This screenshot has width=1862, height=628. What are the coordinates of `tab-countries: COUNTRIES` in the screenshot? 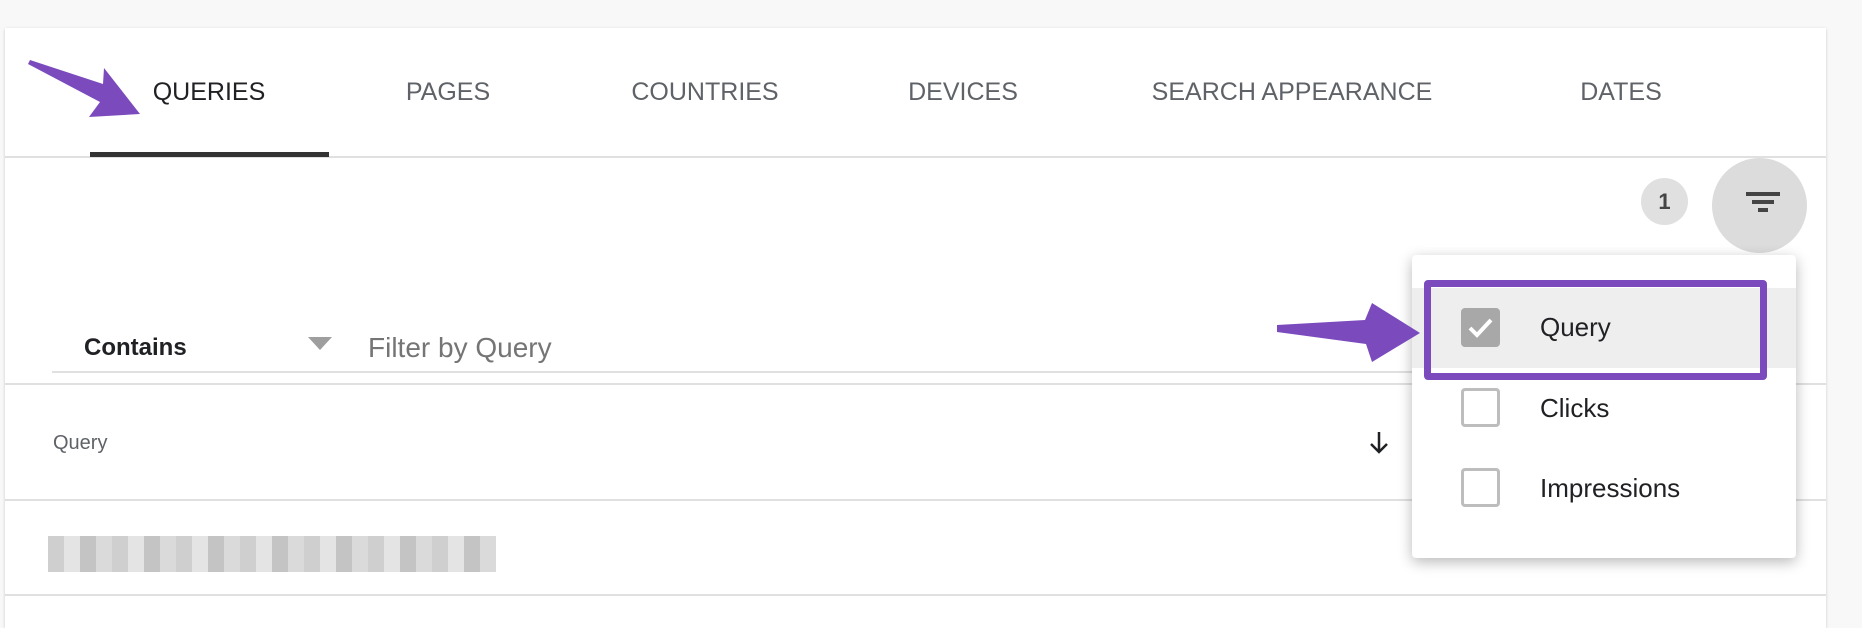 It's located at (704, 92).